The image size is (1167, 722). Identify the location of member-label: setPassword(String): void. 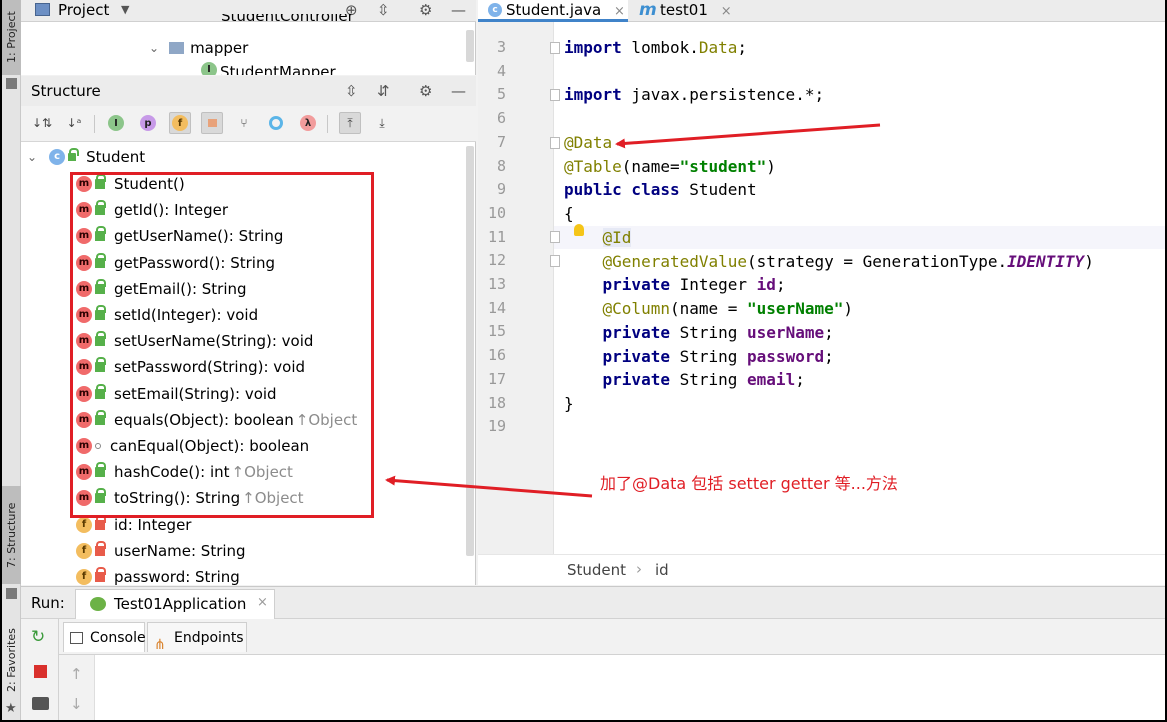
(210, 367).